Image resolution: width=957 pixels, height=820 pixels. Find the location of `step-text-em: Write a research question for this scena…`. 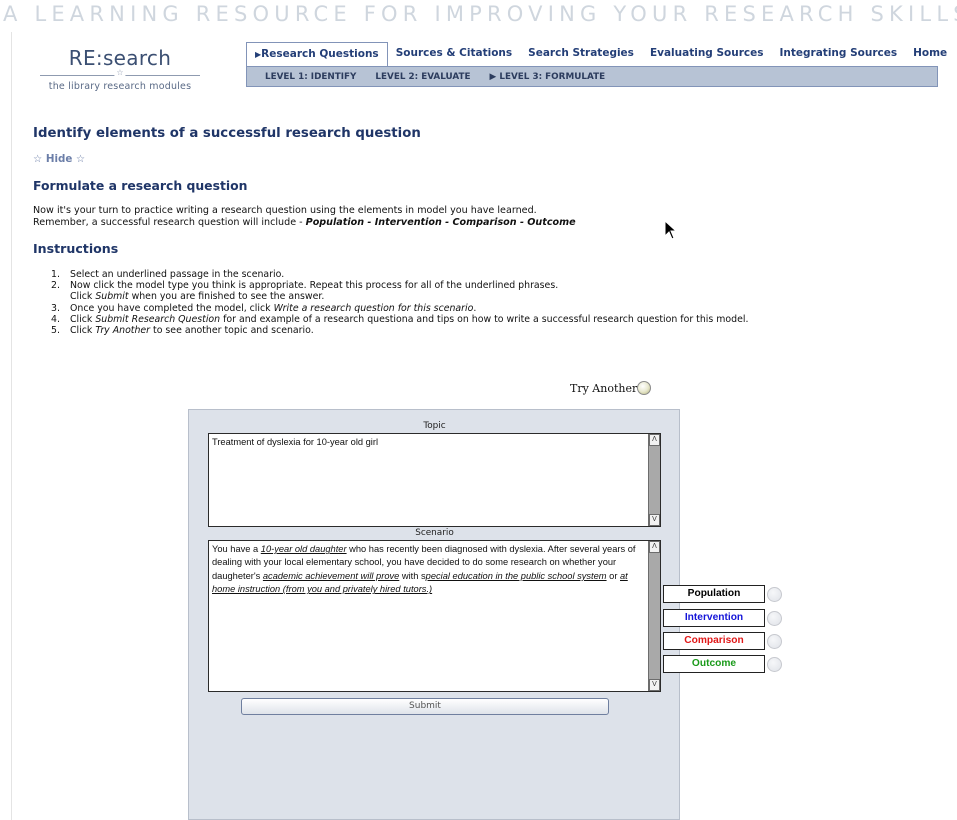

step-text-em: Write a research question for this scena… is located at coordinates (373, 308).